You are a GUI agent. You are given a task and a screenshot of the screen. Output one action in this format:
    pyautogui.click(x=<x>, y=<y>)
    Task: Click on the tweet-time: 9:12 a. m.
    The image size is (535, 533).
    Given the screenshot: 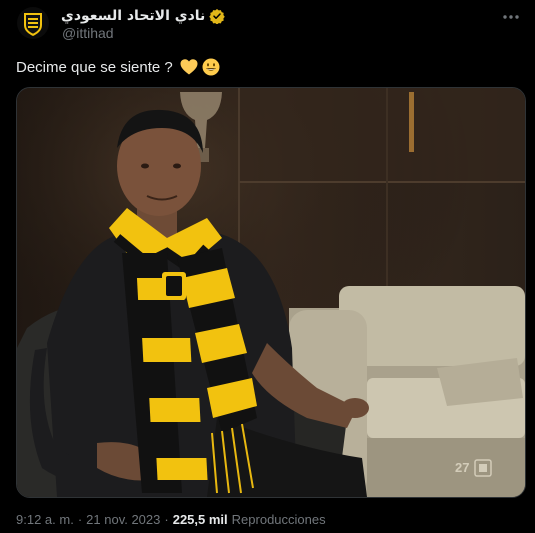 What is the action you would take?
    pyautogui.click(x=45, y=519)
    